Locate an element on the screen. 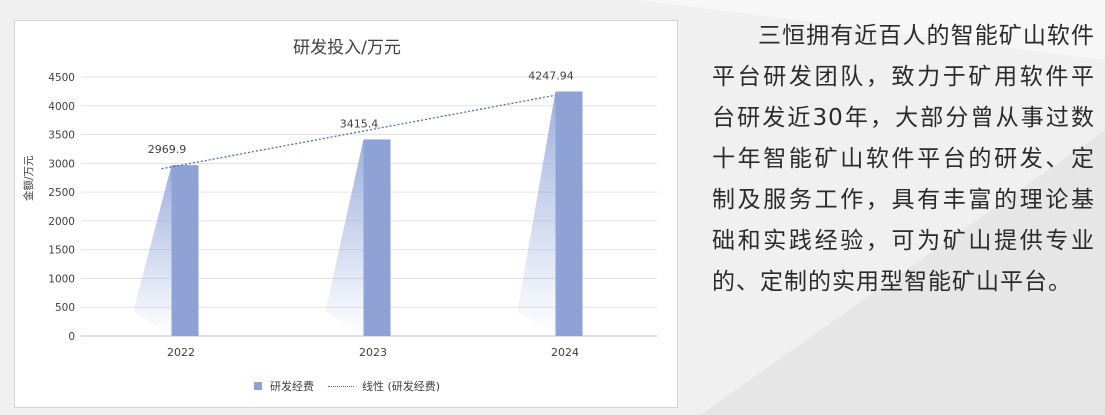 The image size is (1105, 415). data-label: 2969.9 is located at coordinates (167, 149).